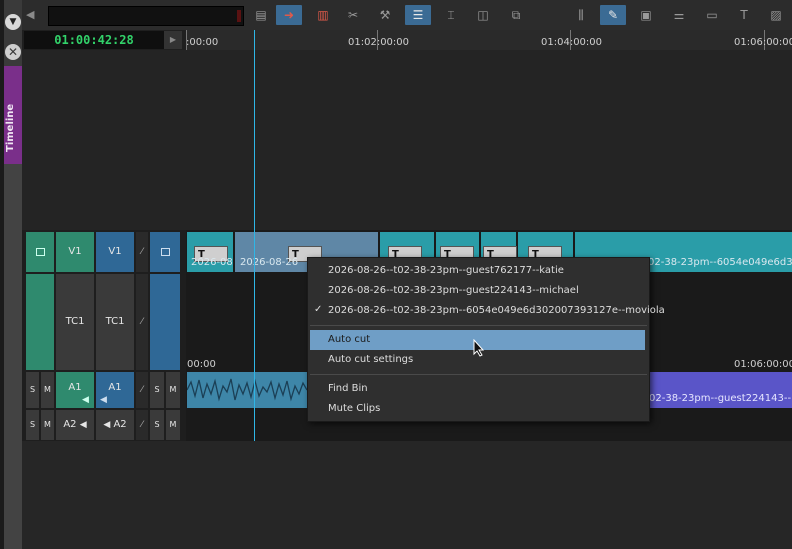  What do you see at coordinates (379, 42) in the screenshot?
I see `ruler-label: 01:02:00:00` at bounding box center [379, 42].